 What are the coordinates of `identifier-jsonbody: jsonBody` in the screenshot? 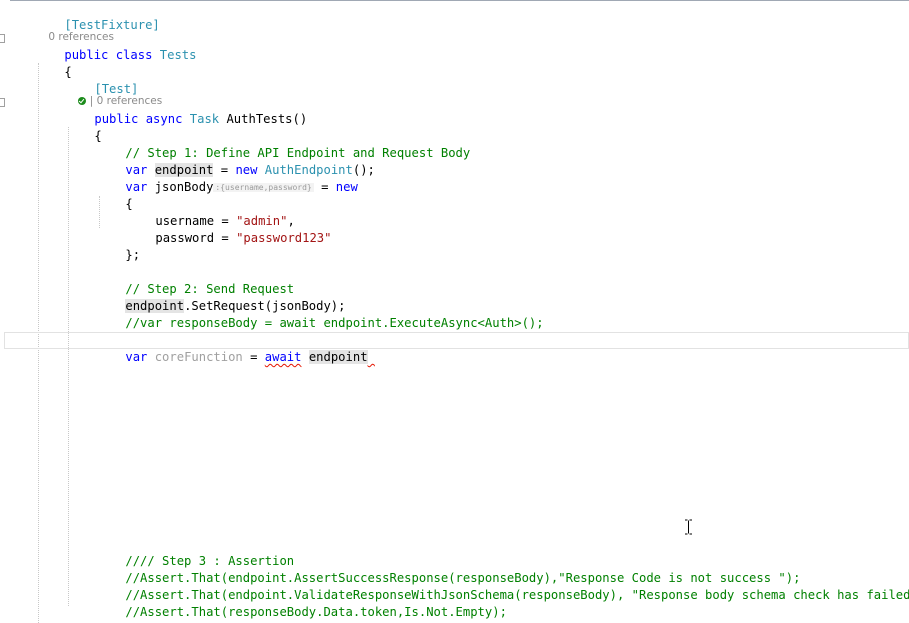 It's located at (180, 187).